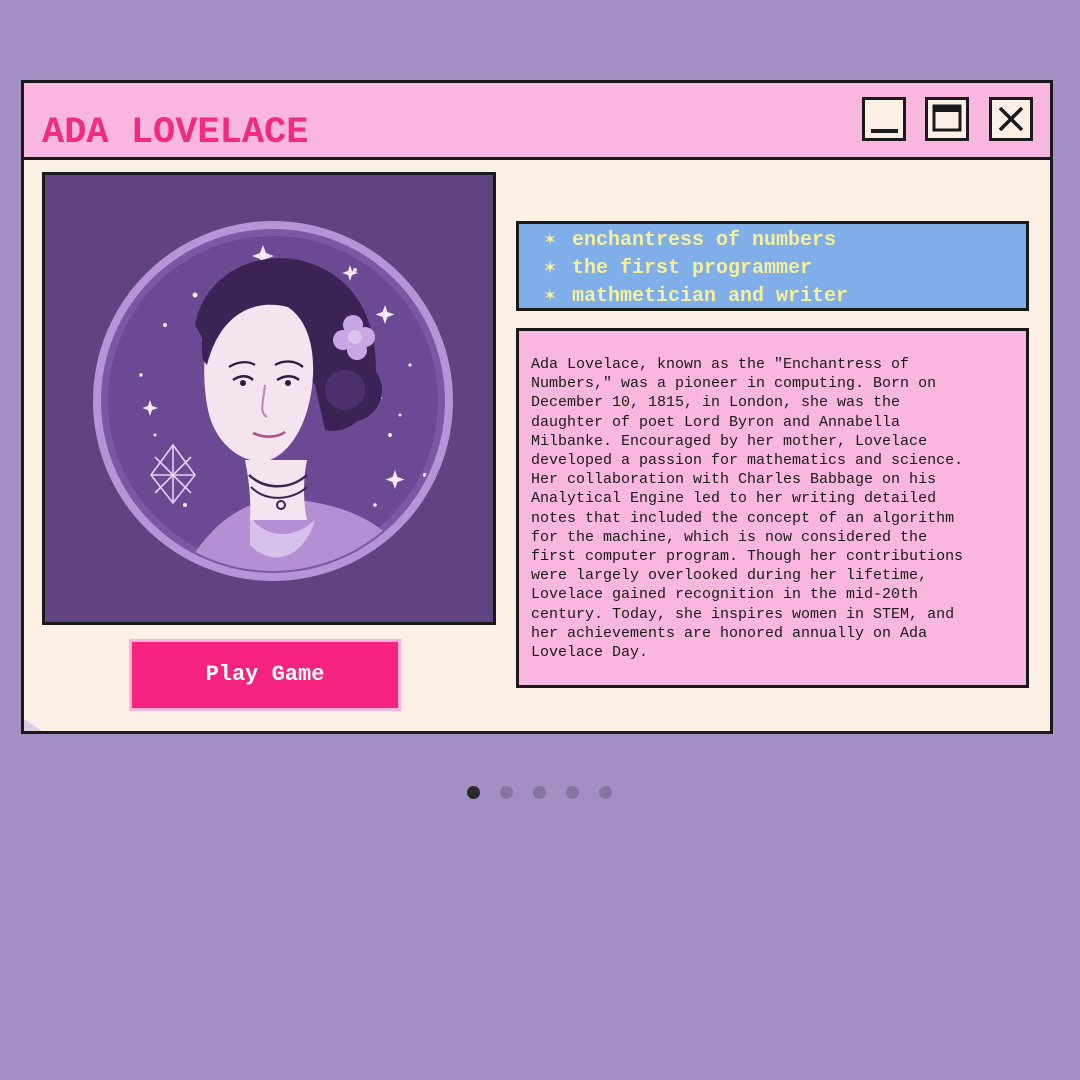  I want to click on maximize-button, so click(947, 119).